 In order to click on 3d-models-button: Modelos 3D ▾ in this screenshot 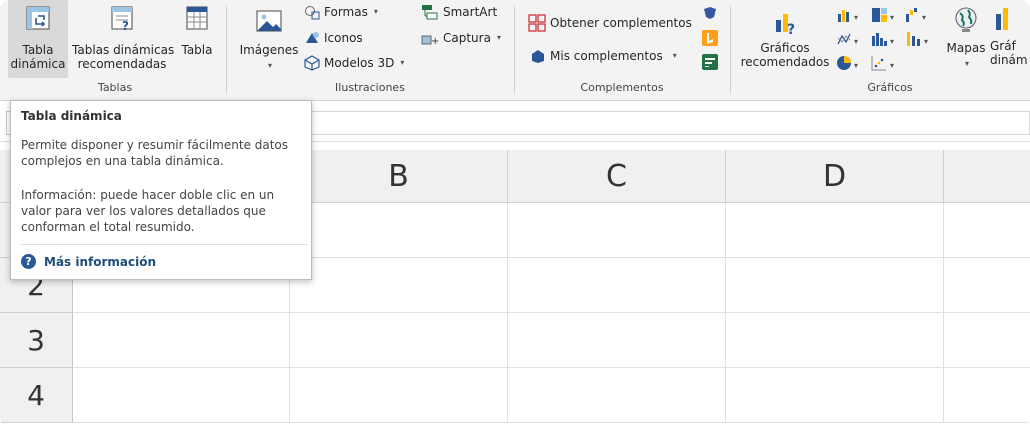, I will do `click(354, 63)`.